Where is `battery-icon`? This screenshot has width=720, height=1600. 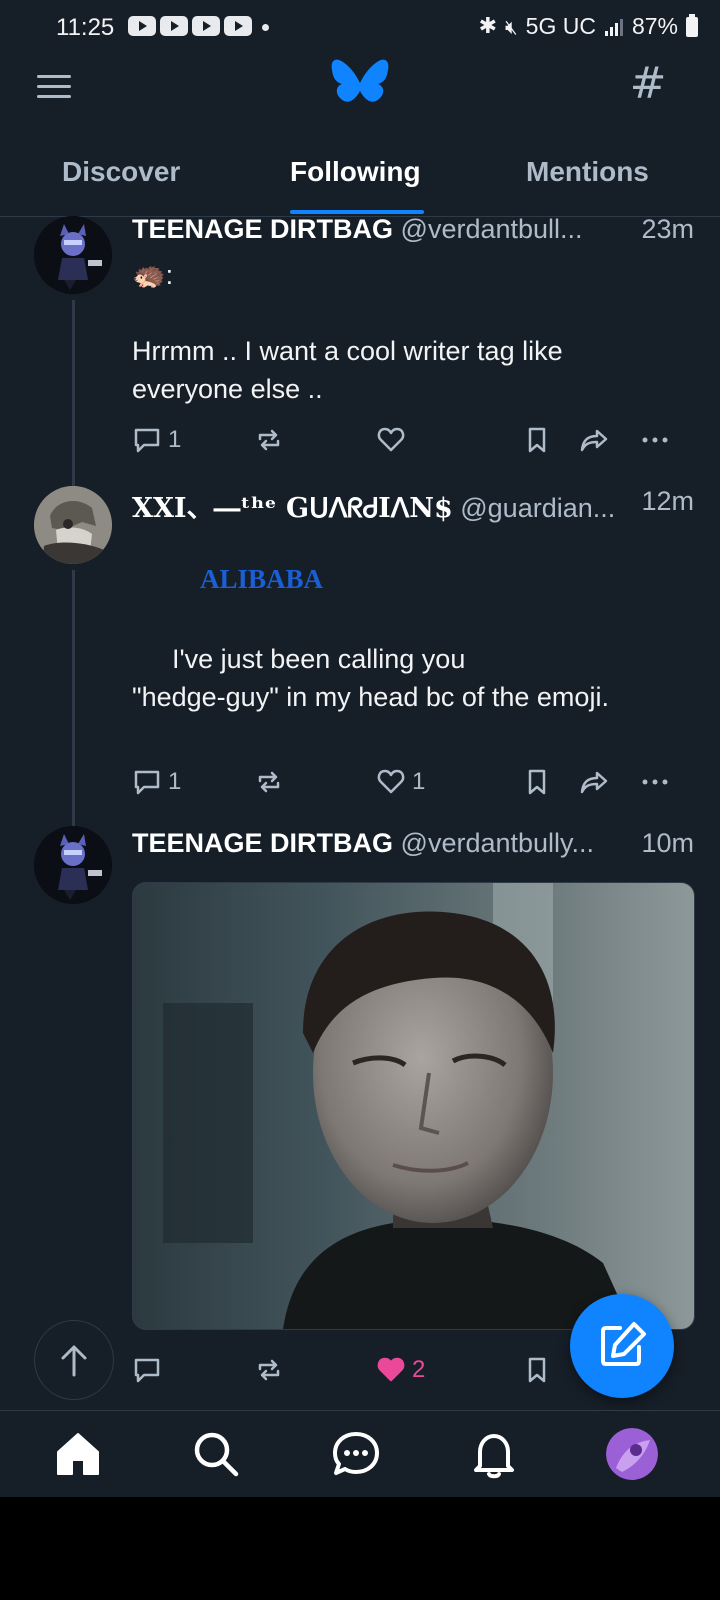 battery-icon is located at coordinates (692, 25).